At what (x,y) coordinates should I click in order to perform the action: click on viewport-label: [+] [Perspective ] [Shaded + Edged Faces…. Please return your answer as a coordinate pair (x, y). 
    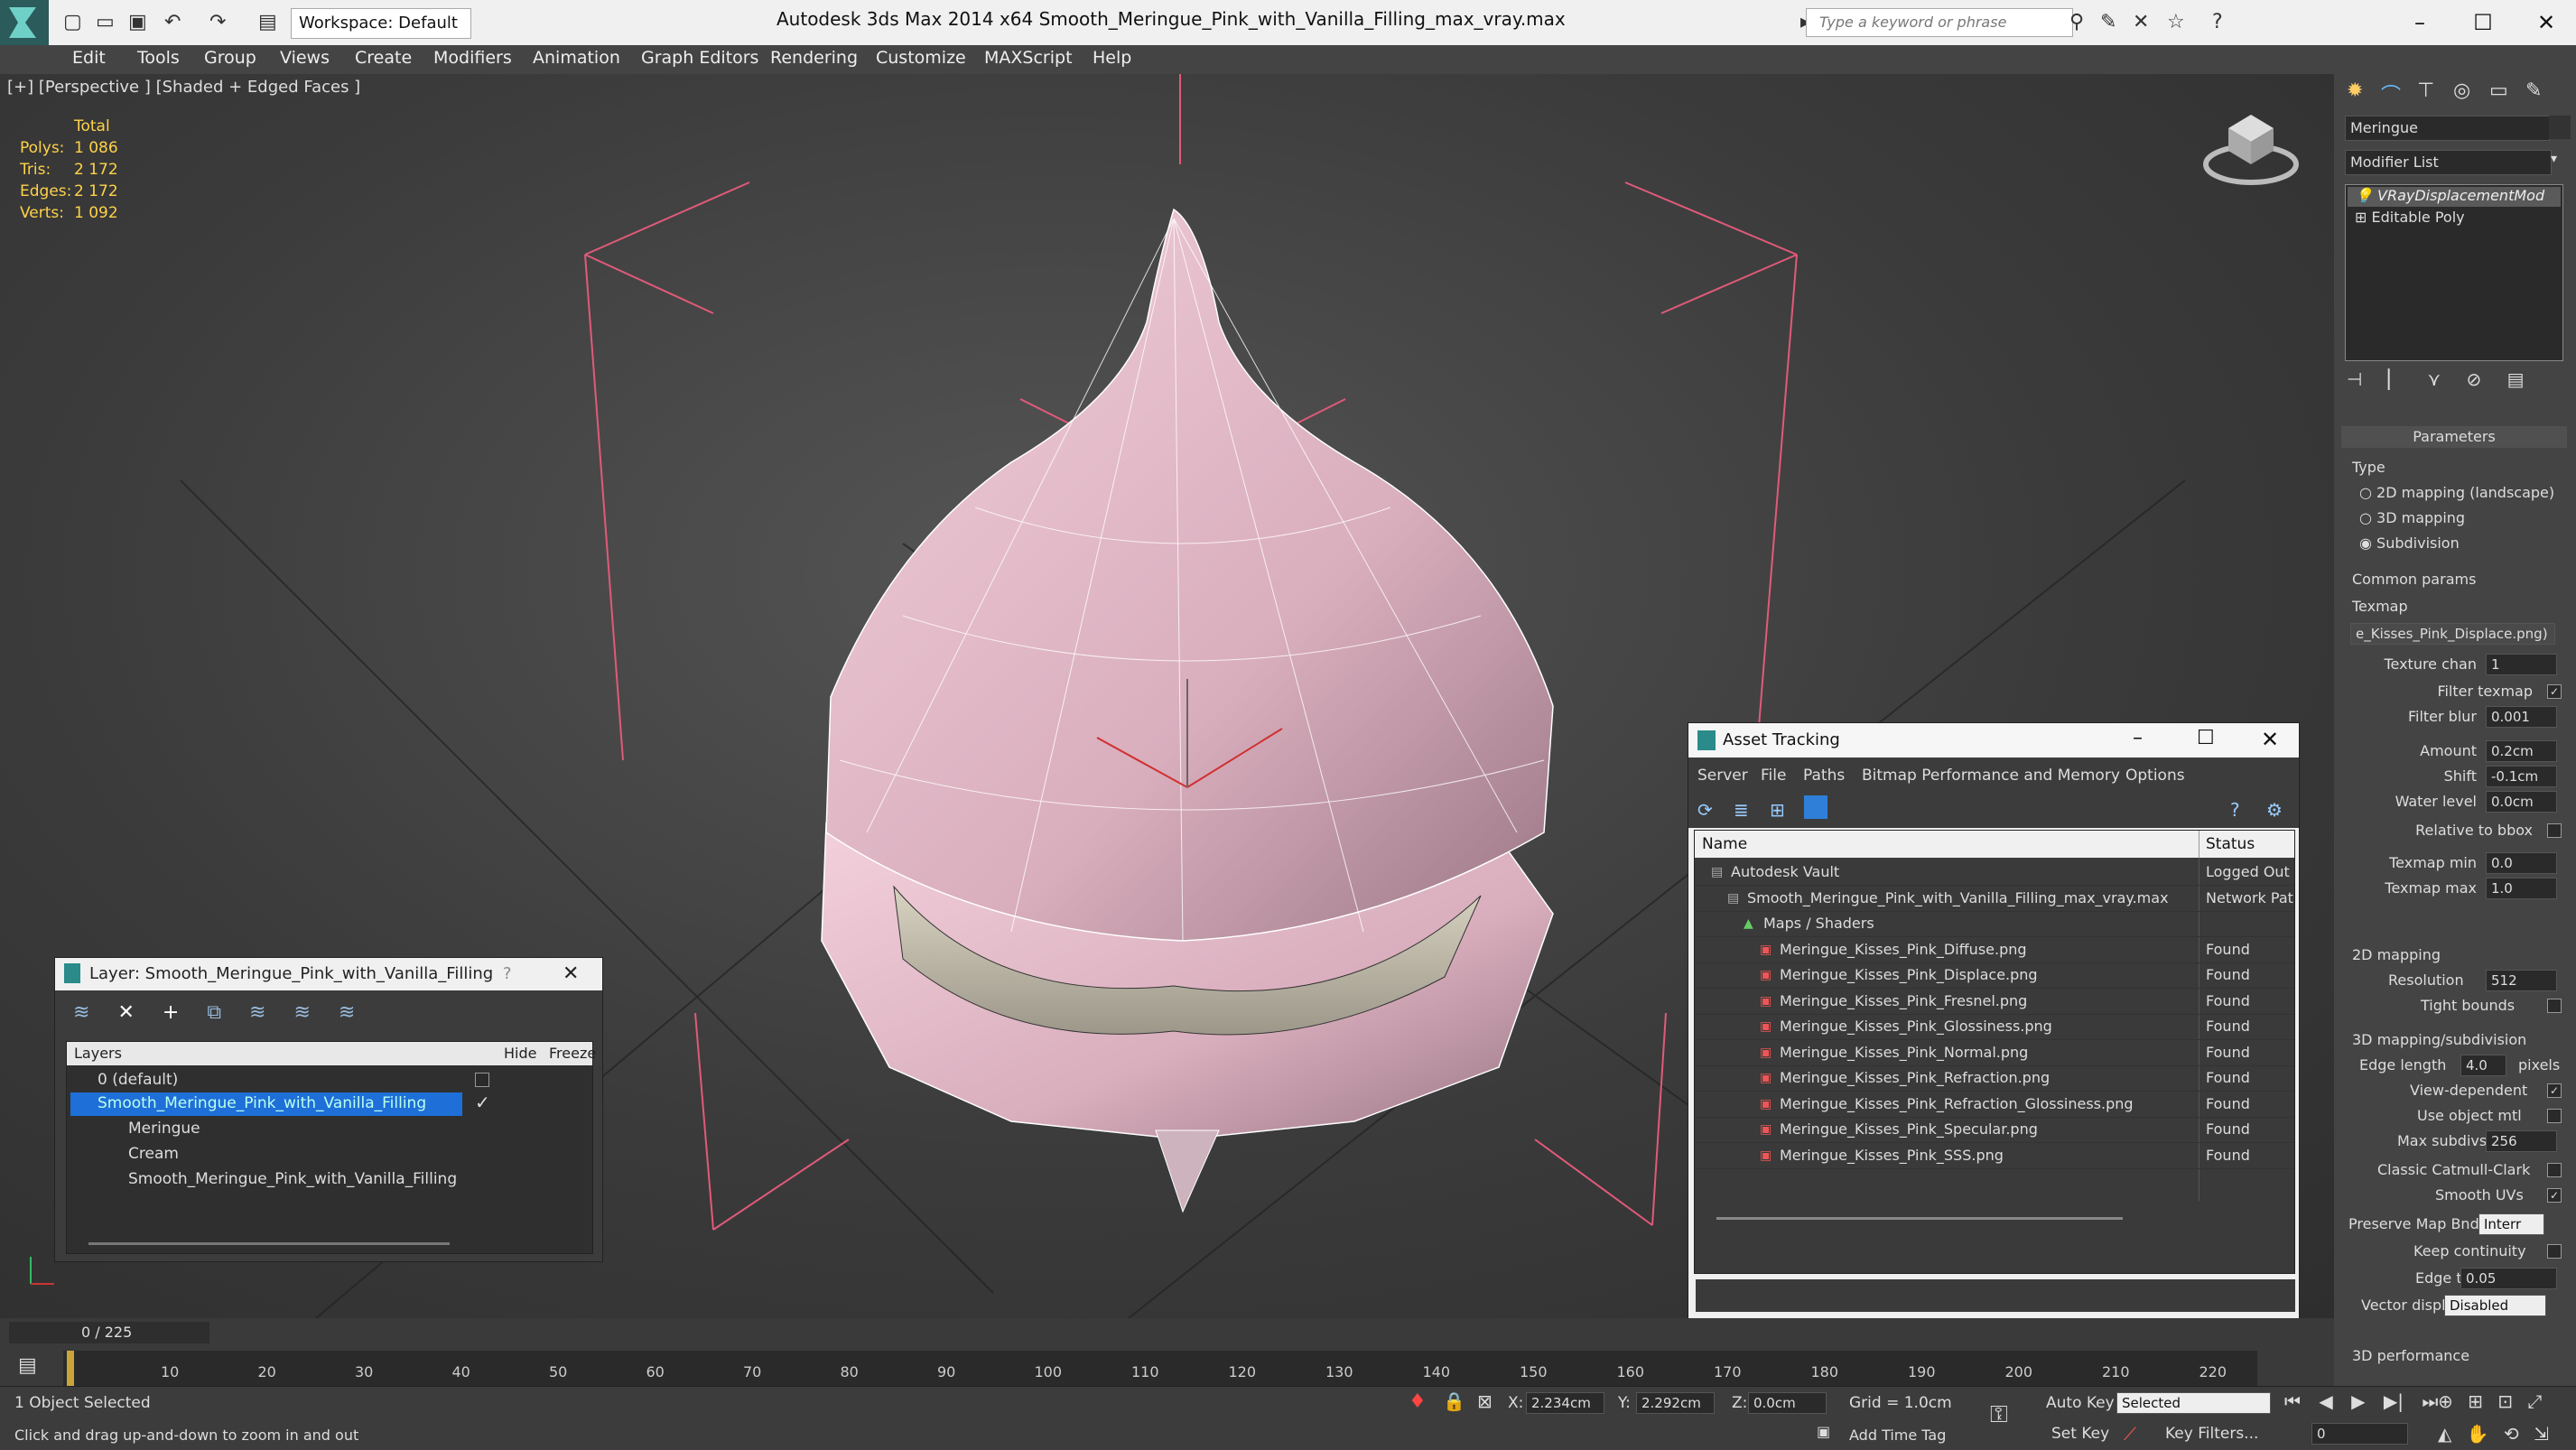
    Looking at the image, I should click on (183, 87).